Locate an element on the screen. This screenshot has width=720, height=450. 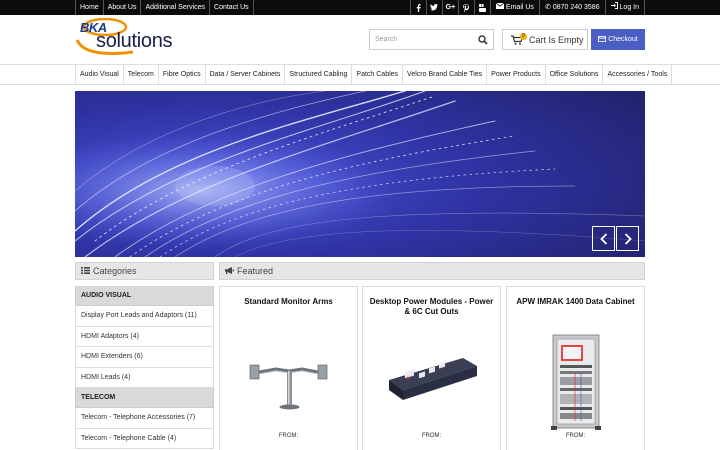
category-item-hdmi-extenders: HDMI Extenders (6) is located at coordinates (144, 357).